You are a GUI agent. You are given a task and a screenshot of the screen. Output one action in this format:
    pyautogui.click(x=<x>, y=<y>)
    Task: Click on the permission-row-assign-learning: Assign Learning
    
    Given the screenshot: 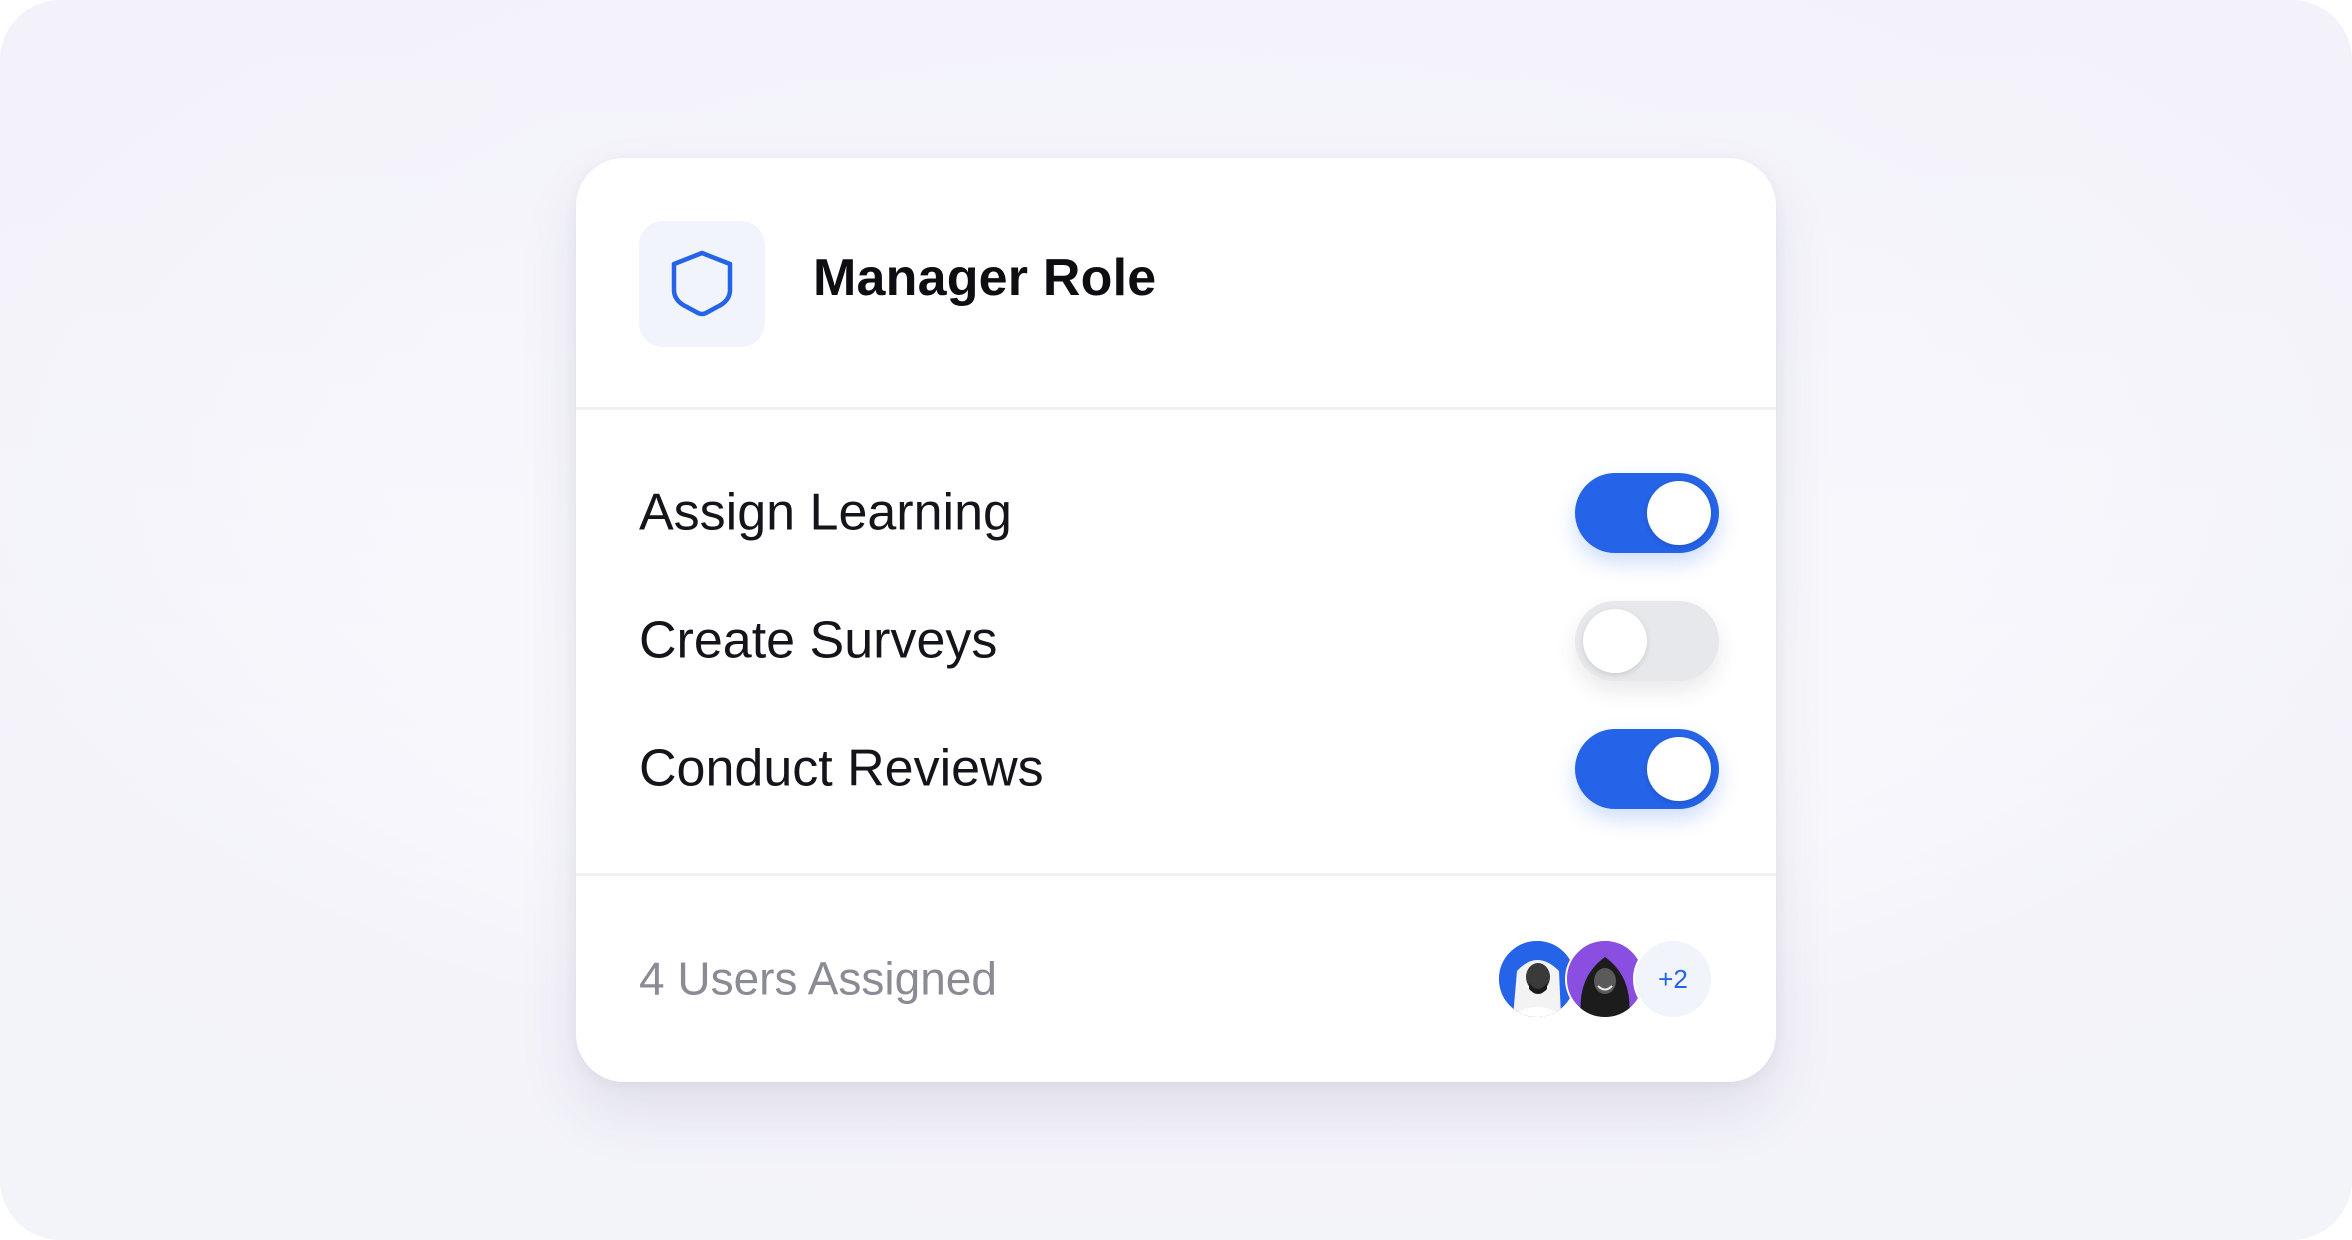 What is the action you would take?
    pyautogui.click(x=1179, y=513)
    